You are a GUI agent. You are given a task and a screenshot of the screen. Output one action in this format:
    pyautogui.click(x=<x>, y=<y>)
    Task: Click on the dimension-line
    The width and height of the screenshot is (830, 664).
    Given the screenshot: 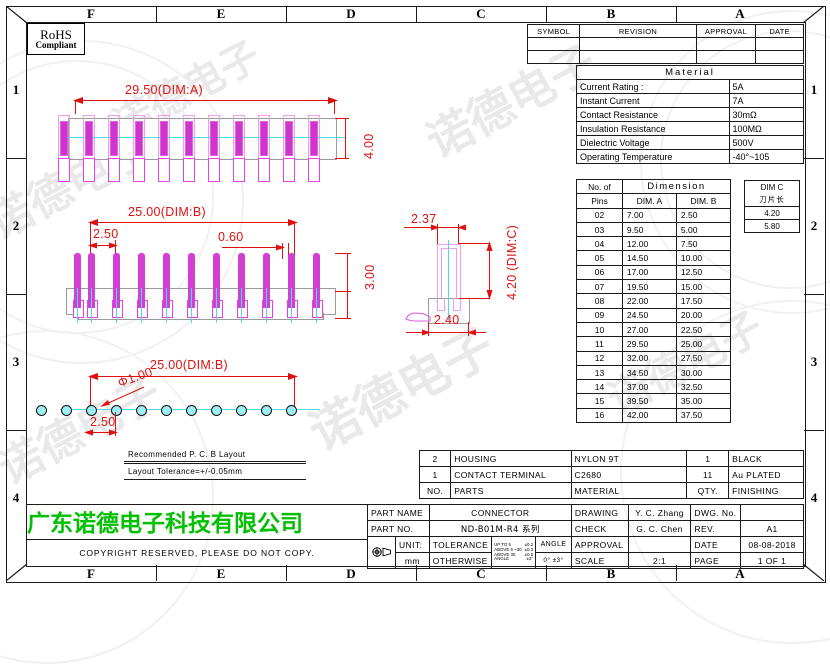 What is the action you would take?
    pyautogui.click(x=192, y=222)
    